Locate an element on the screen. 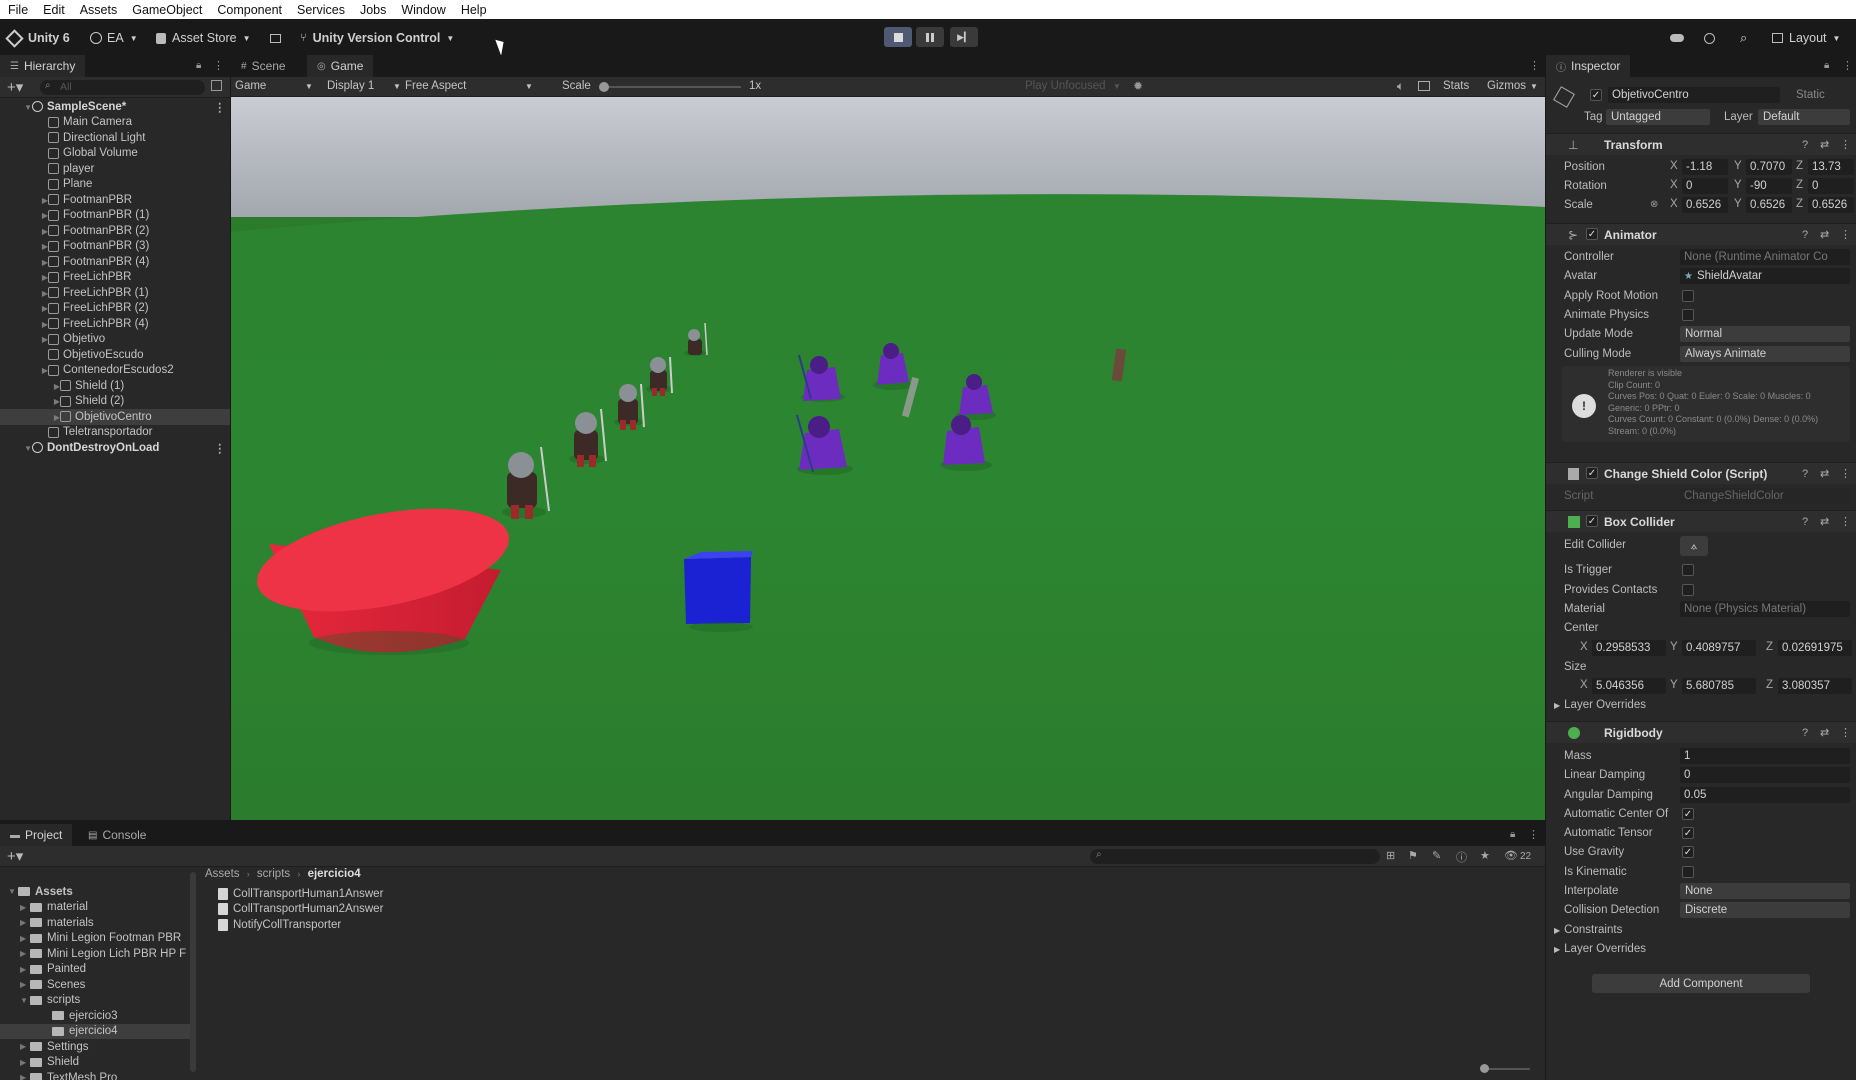 The height and width of the screenshot is (1080, 1856). cloud-button is located at coordinates (1677, 38).